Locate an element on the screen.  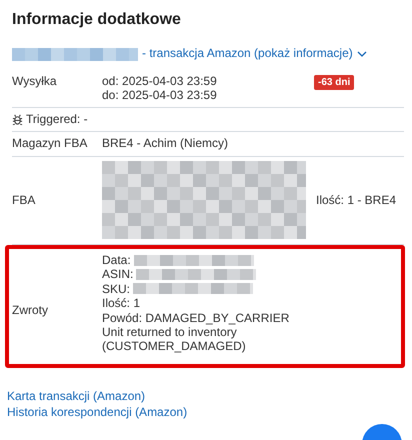
return-detail: (CUSTOMER_DAMAGED) is located at coordinates (174, 346).